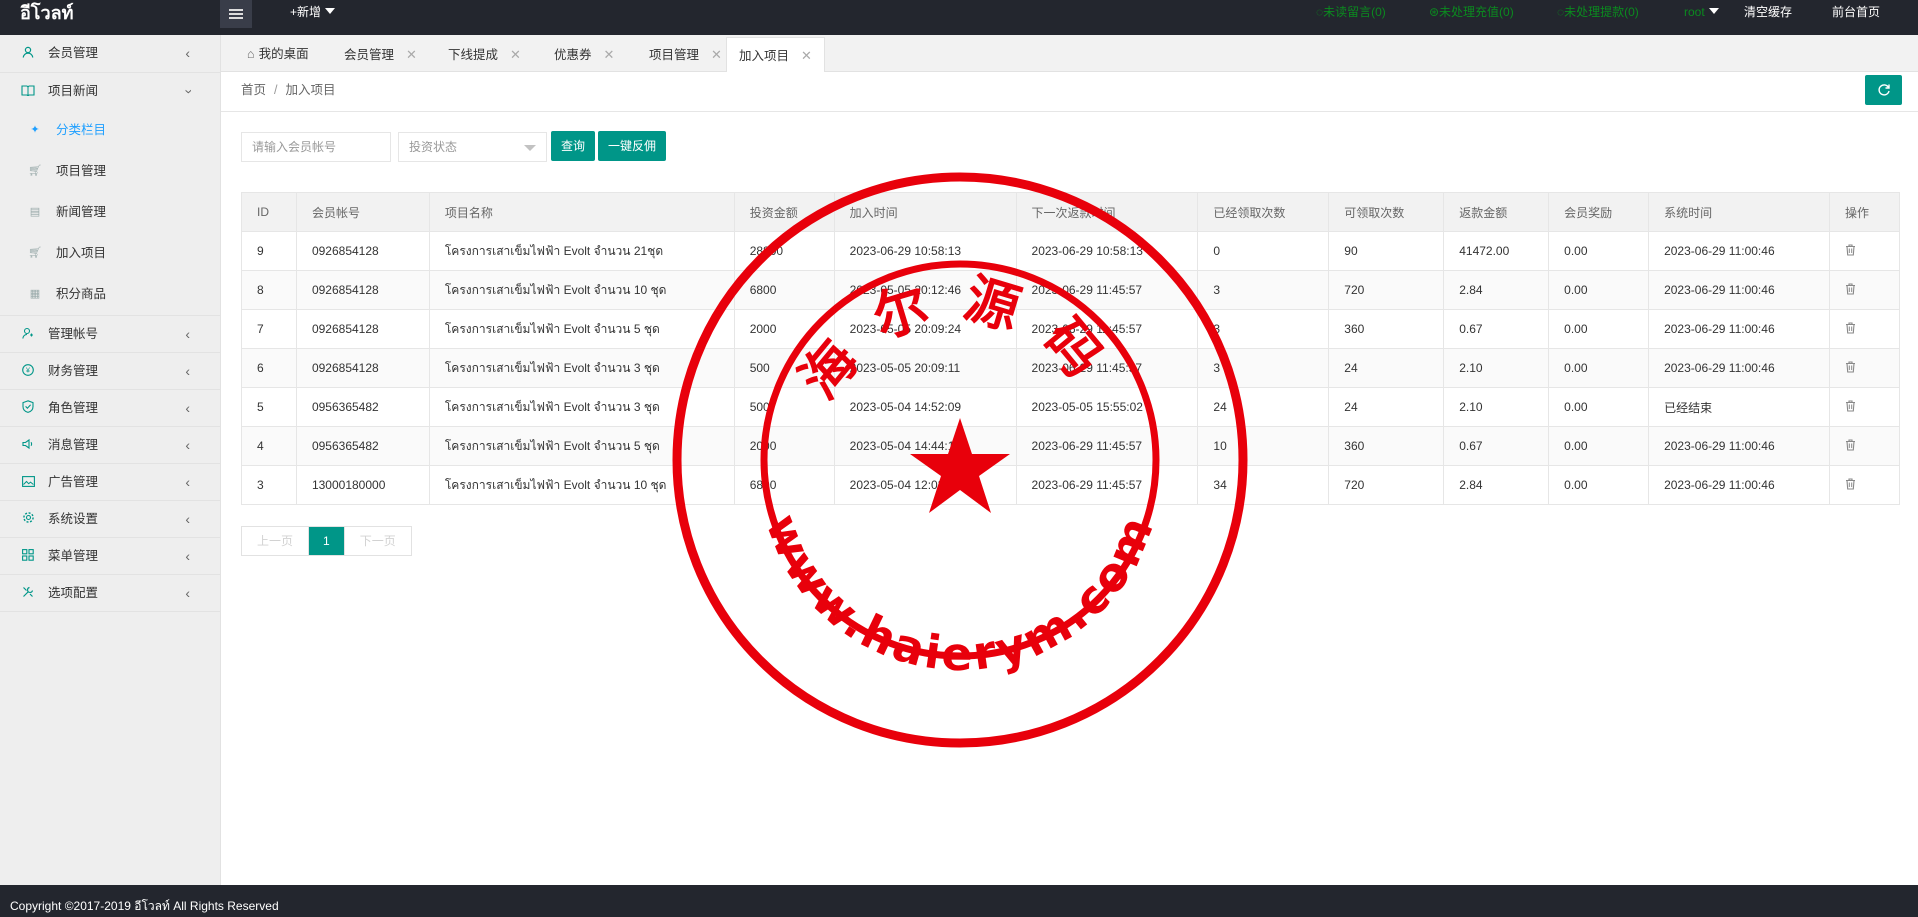 The image size is (1918, 917). What do you see at coordinates (110, 53) in the screenshot?
I see `sidebar-item-member: 会员管理 ‹` at bounding box center [110, 53].